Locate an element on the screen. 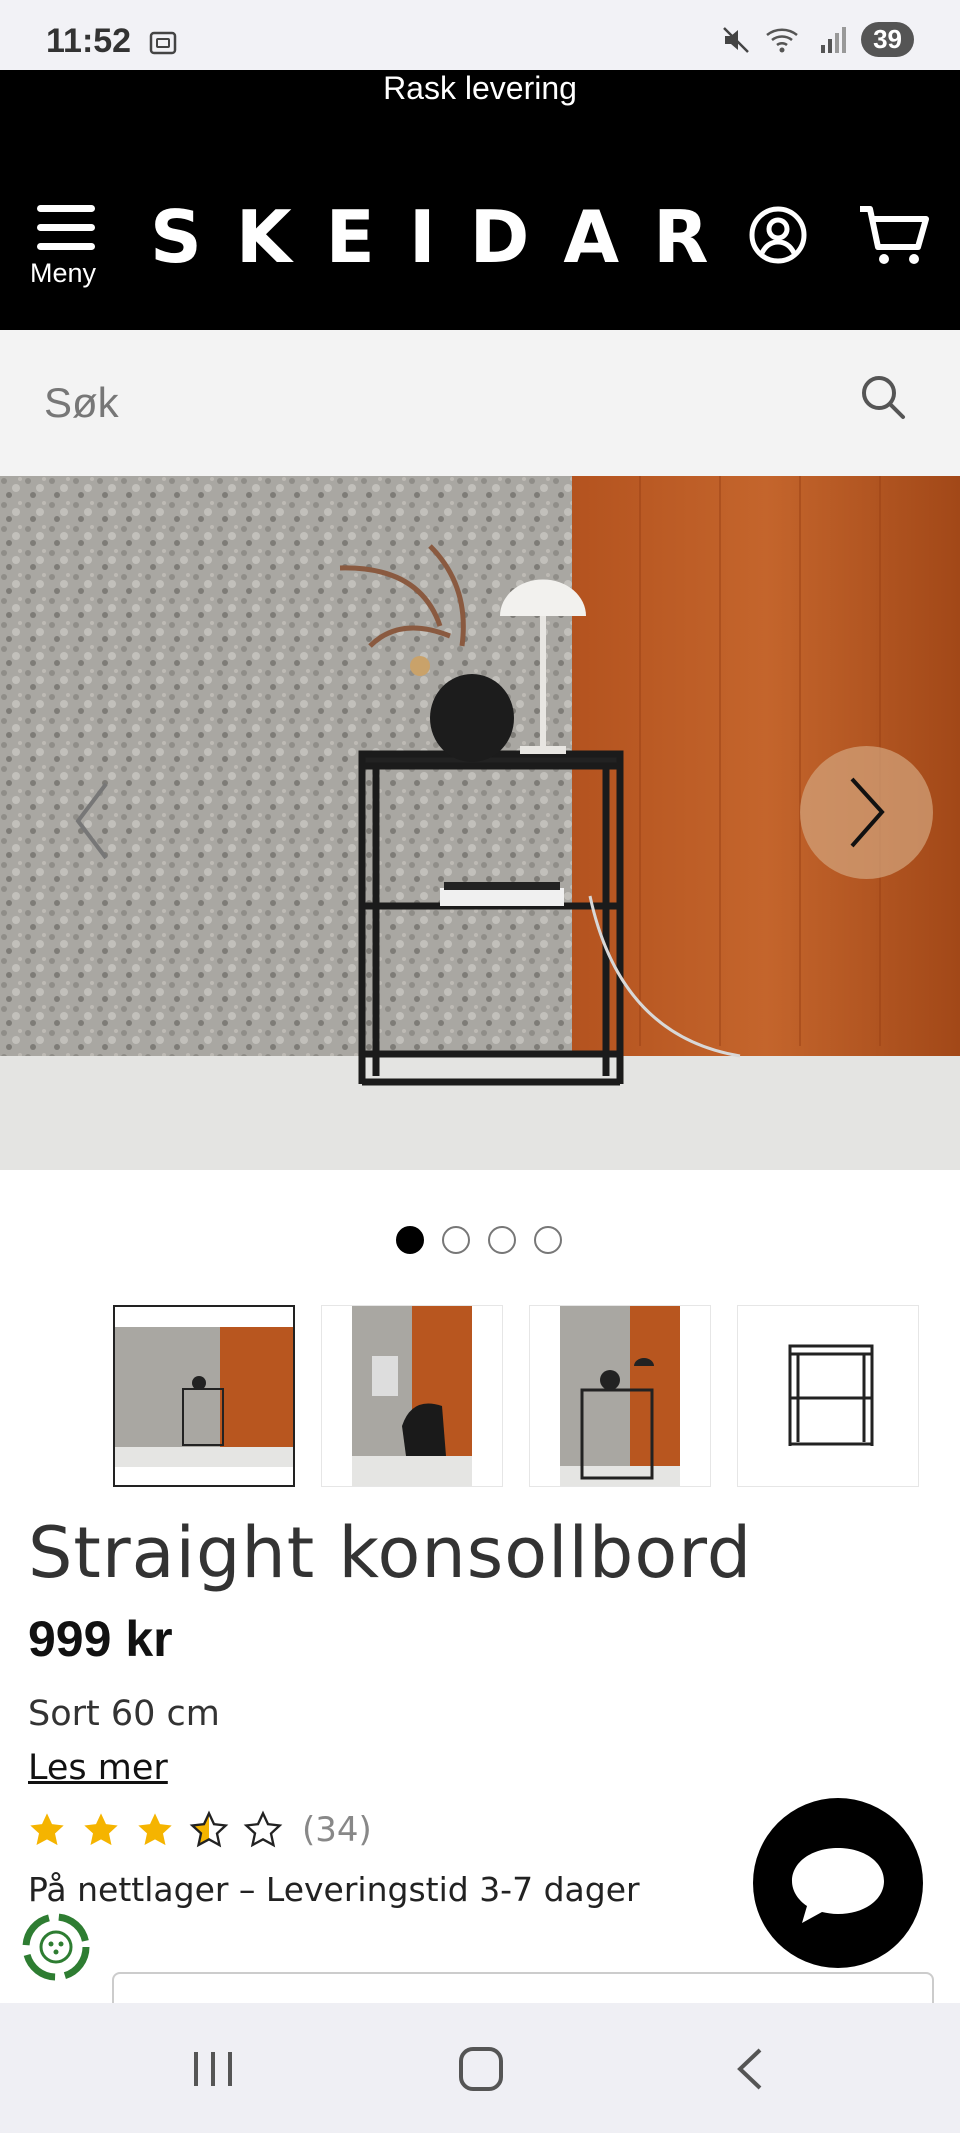 Image resolution: width=960 pixels, height=2133 pixels. cart-icon is located at coordinates (894, 236).